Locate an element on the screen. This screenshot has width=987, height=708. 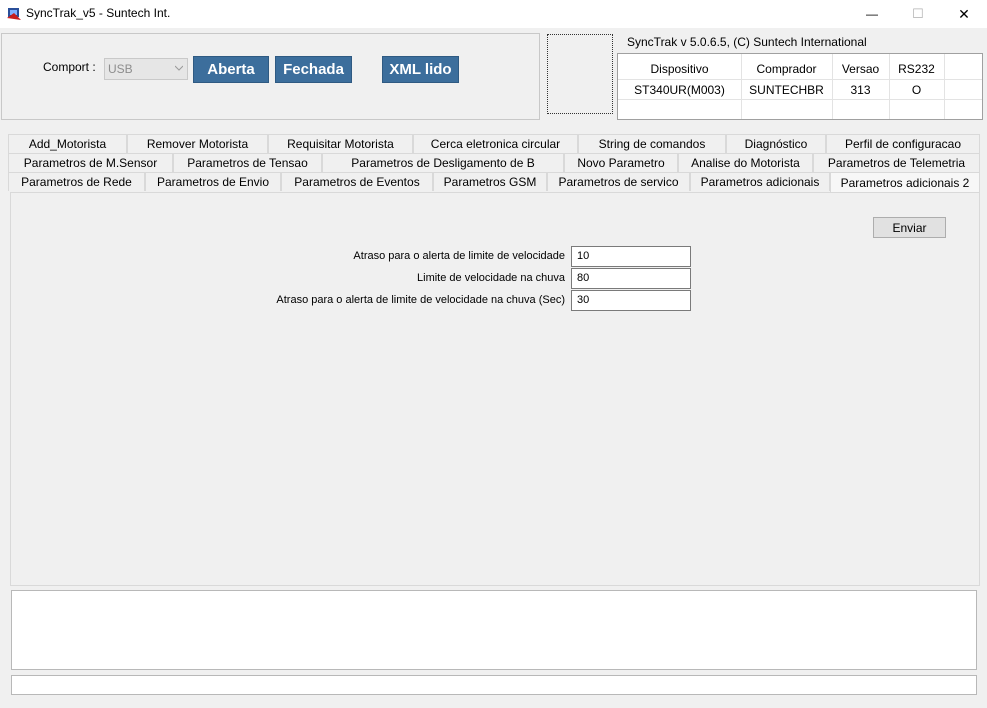
comport-label: Comport : is located at coordinates (69, 67).